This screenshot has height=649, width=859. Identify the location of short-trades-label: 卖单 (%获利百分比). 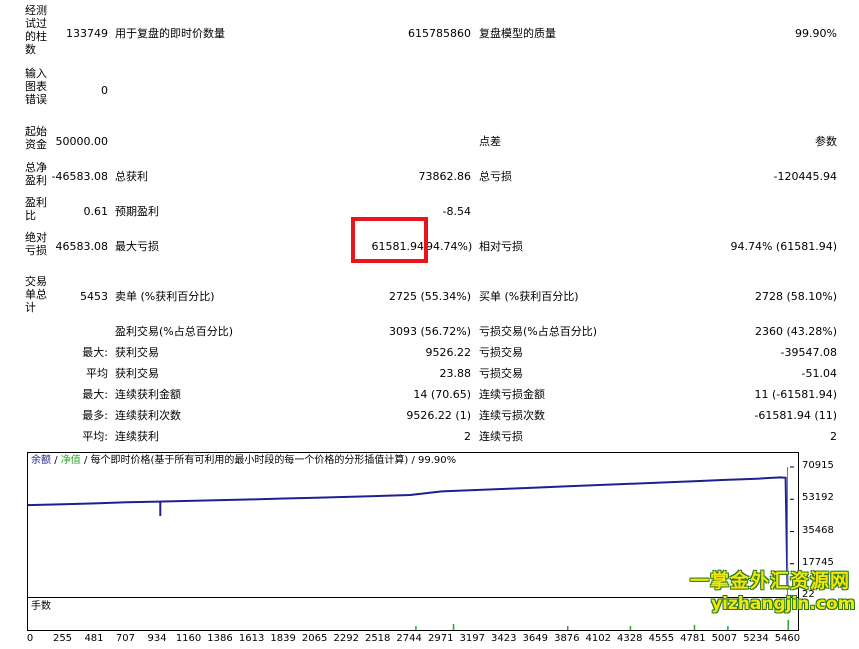
(165, 296).